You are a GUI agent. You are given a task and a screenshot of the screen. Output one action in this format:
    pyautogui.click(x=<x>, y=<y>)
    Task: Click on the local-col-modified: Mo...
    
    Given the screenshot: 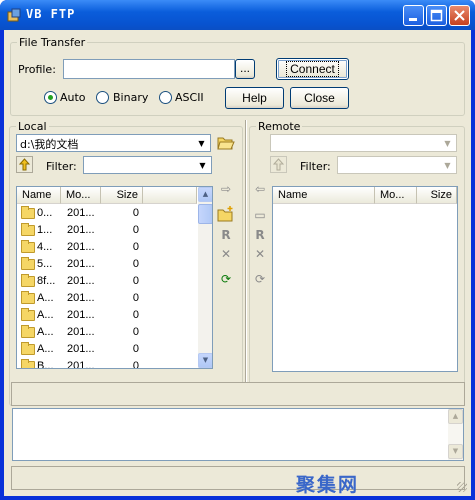 What is the action you would take?
    pyautogui.click(x=81, y=195)
    